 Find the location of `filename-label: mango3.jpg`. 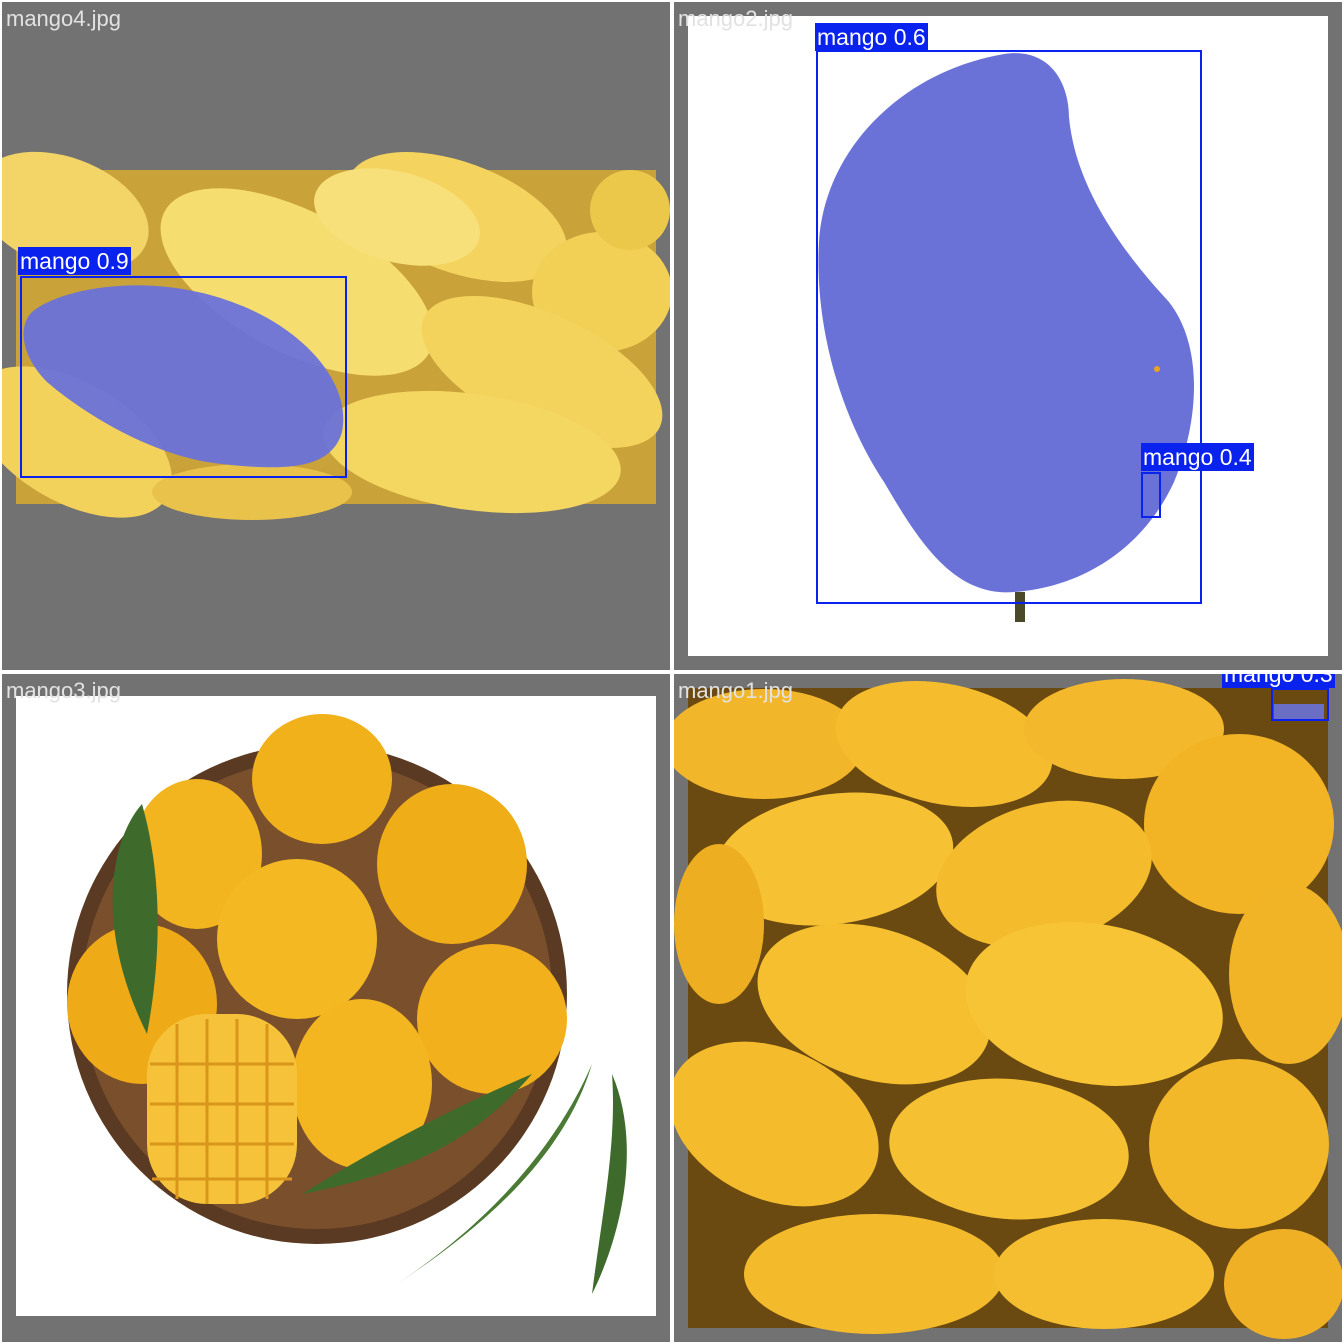

filename-label: mango3.jpg is located at coordinates (63, 690).